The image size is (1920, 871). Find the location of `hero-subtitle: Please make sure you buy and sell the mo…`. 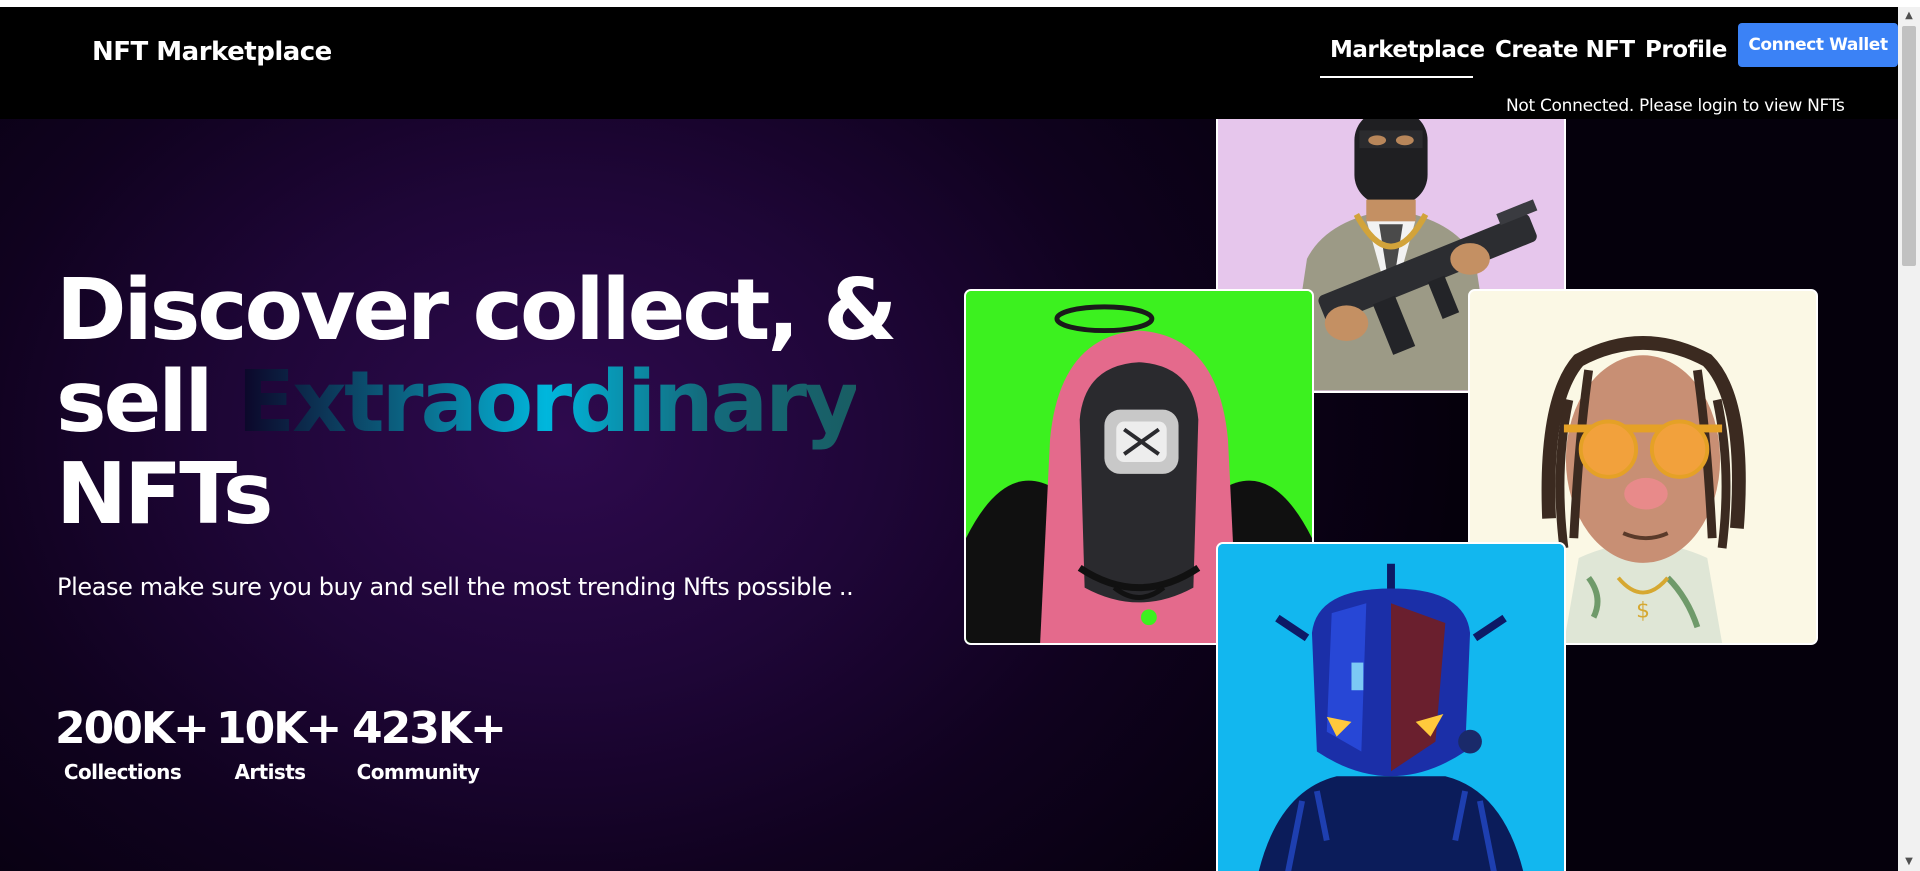

hero-subtitle: Please make sure you buy and sell the mo… is located at coordinates (455, 587).